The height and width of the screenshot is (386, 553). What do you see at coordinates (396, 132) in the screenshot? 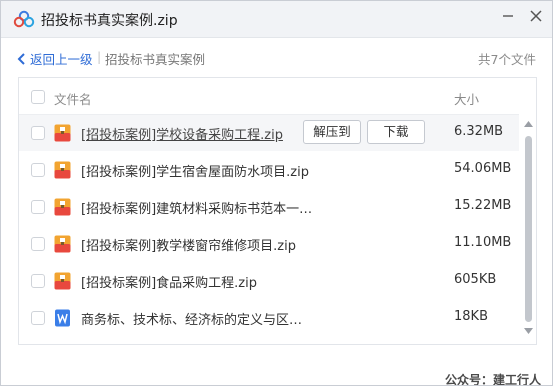
I see `download-button: 下载` at bounding box center [396, 132].